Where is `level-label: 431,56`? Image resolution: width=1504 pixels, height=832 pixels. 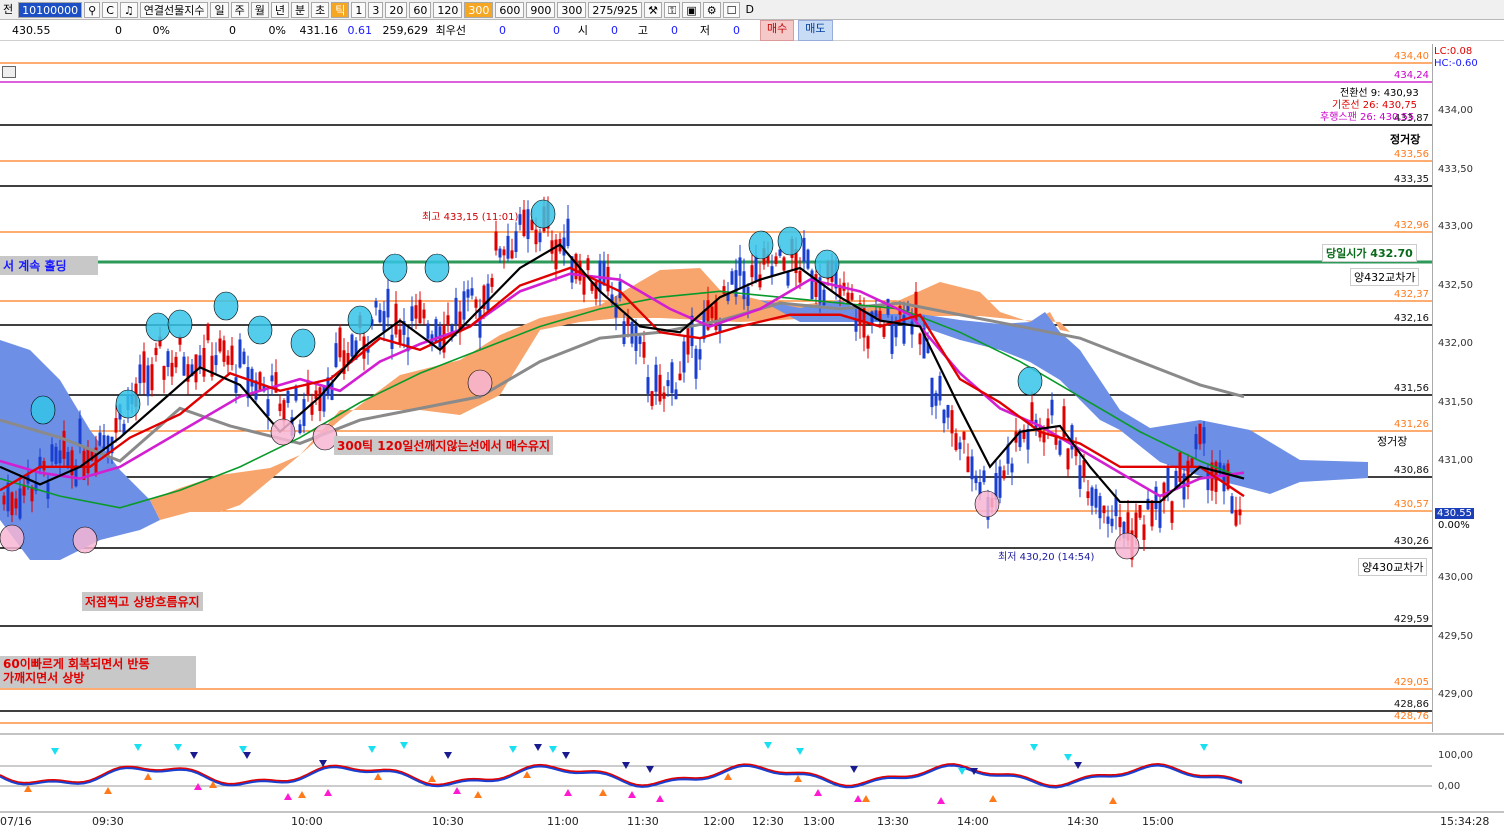
level-label: 431,56 is located at coordinates (1411, 388).